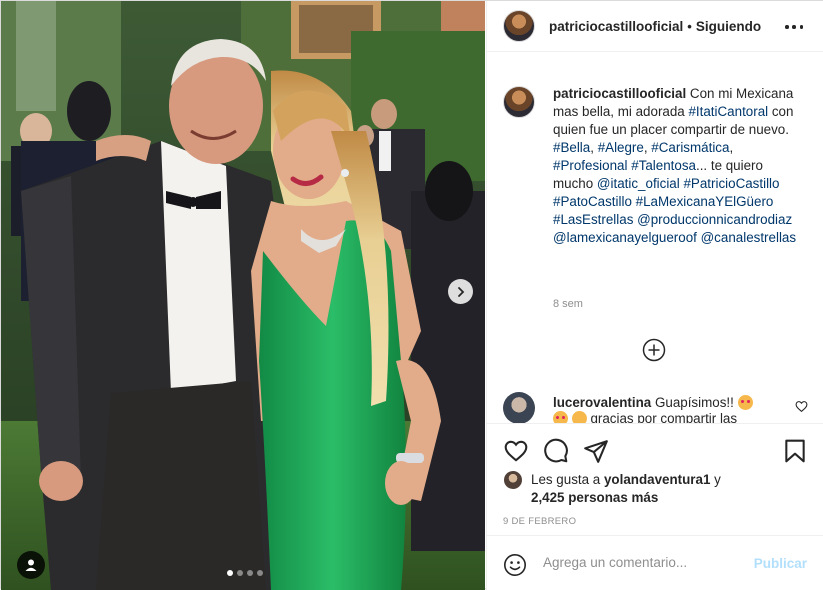  I want to click on chevron-right-icon, so click(460, 291).